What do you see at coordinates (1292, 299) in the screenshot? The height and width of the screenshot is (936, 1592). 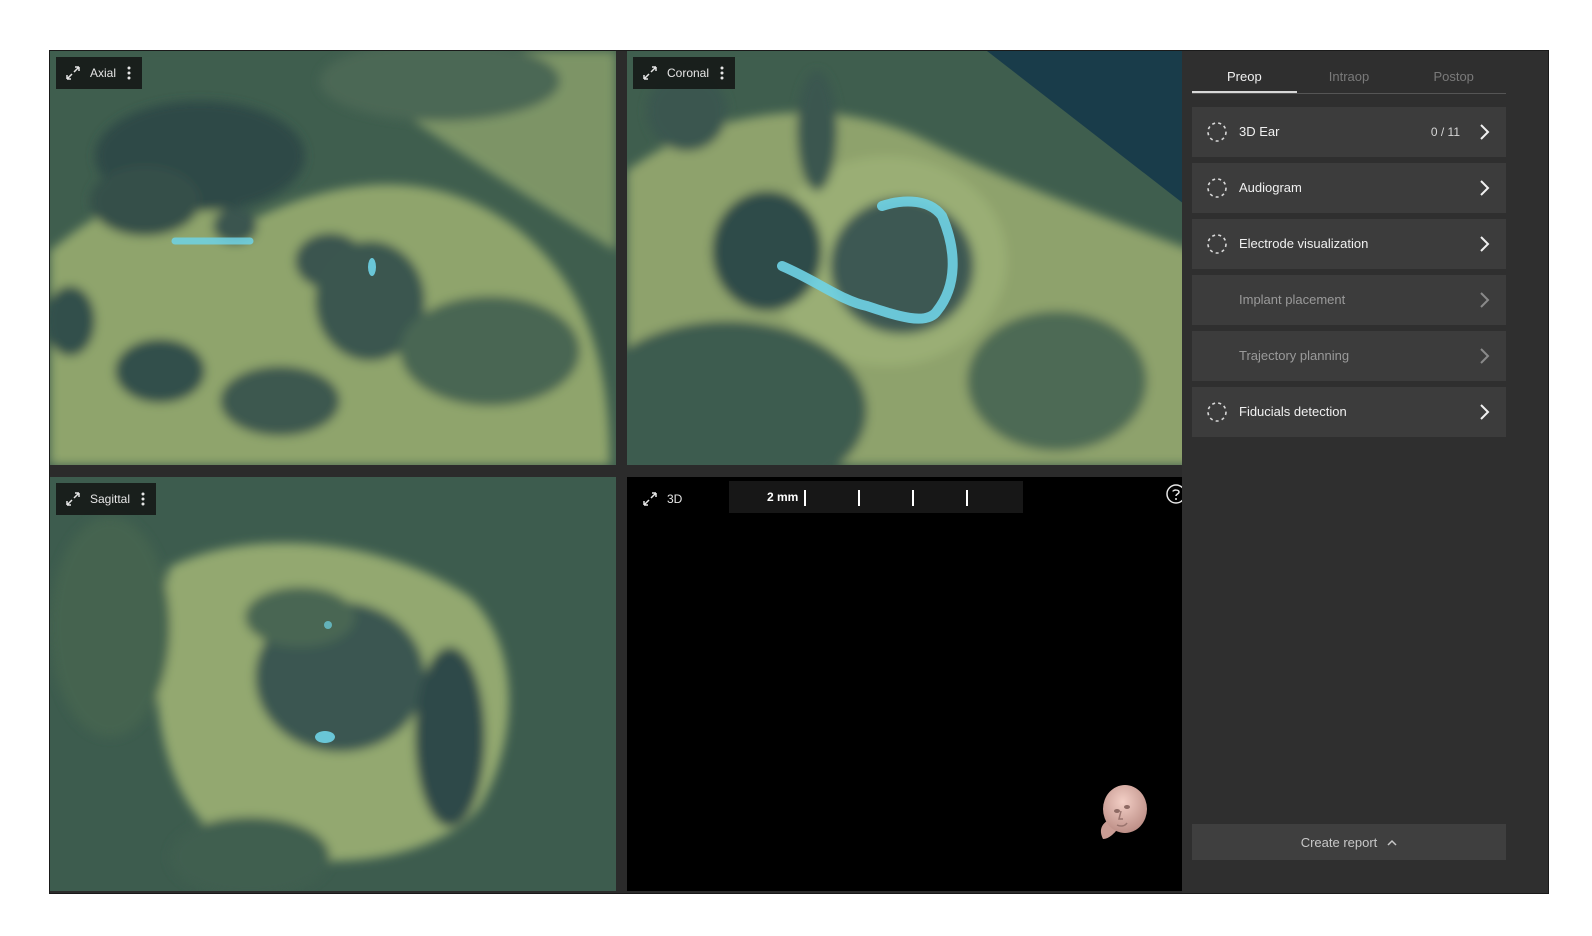 I see `step-label: Implant placement` at bounding box center [1292, 299].